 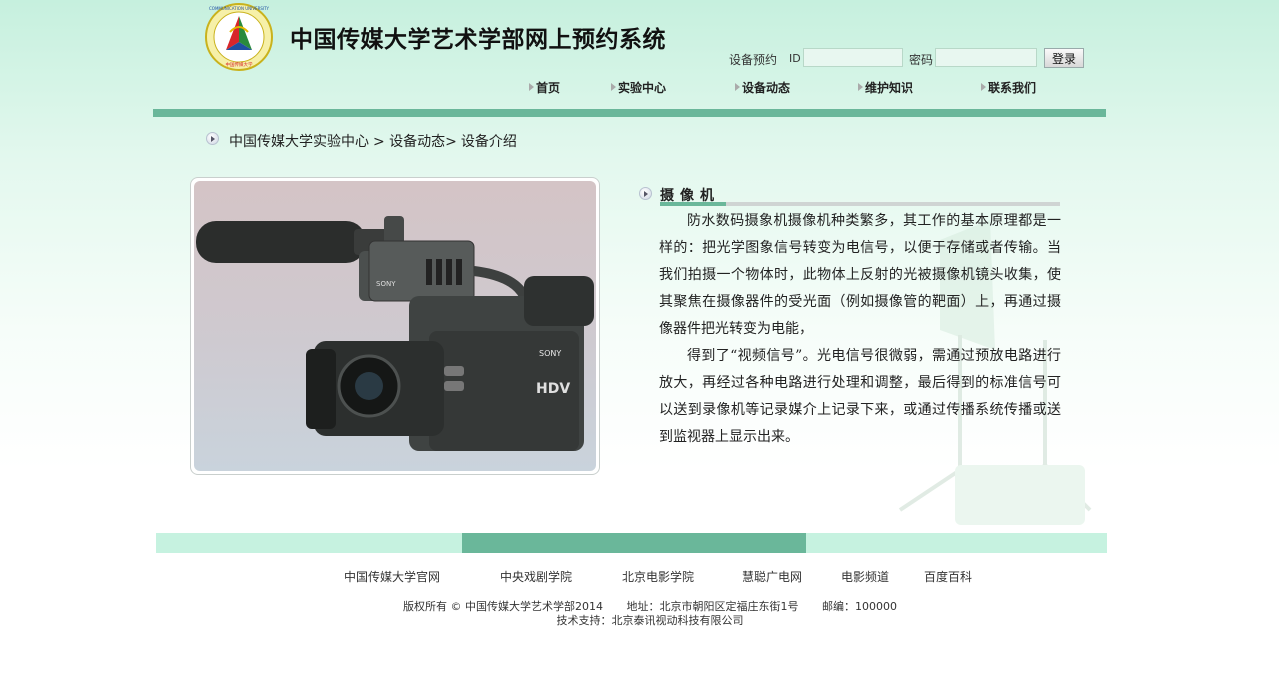 What do you see at coordinates (299, 142) in the screenshot?
I see `breadcrumb-item-lab-center: 中国传媒大学实验中心` at bounding box center [299, 142].